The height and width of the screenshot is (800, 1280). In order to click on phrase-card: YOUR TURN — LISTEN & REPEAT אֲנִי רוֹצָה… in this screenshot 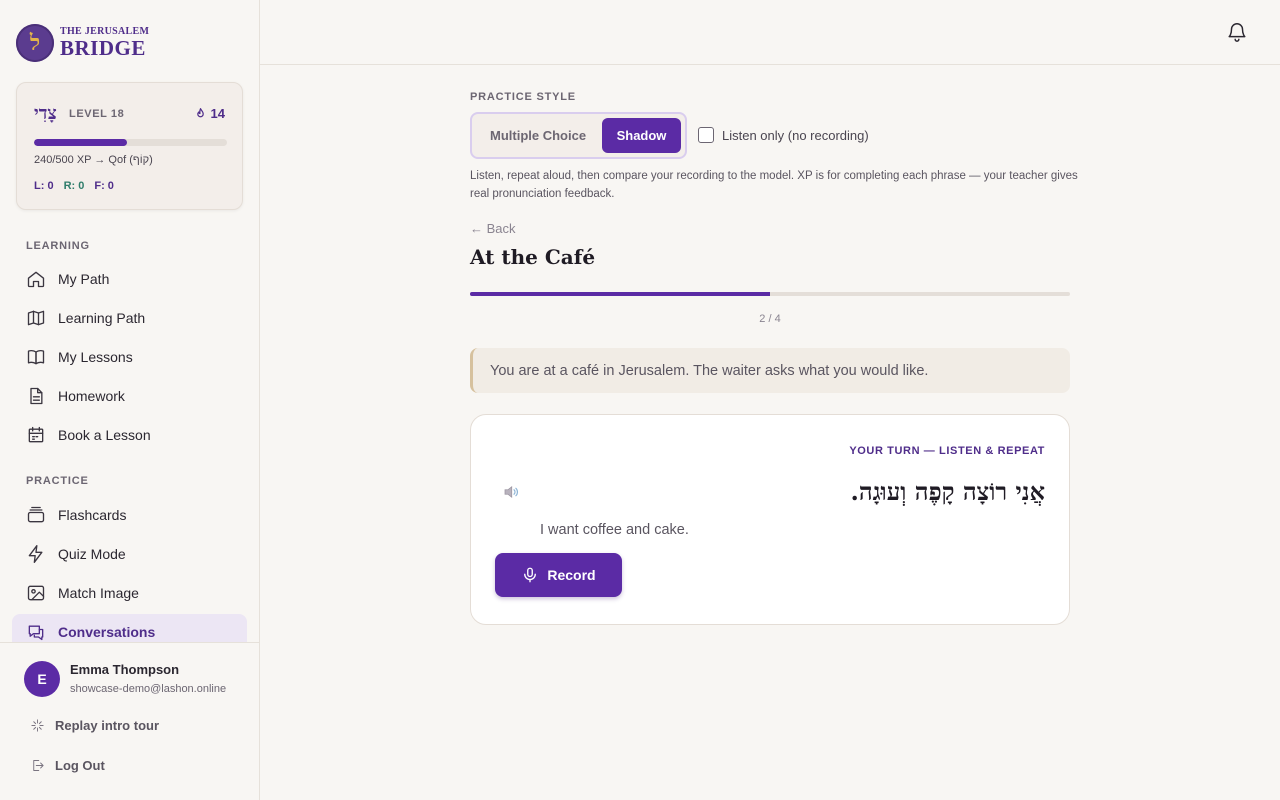, I will do `click(770, 519)`.